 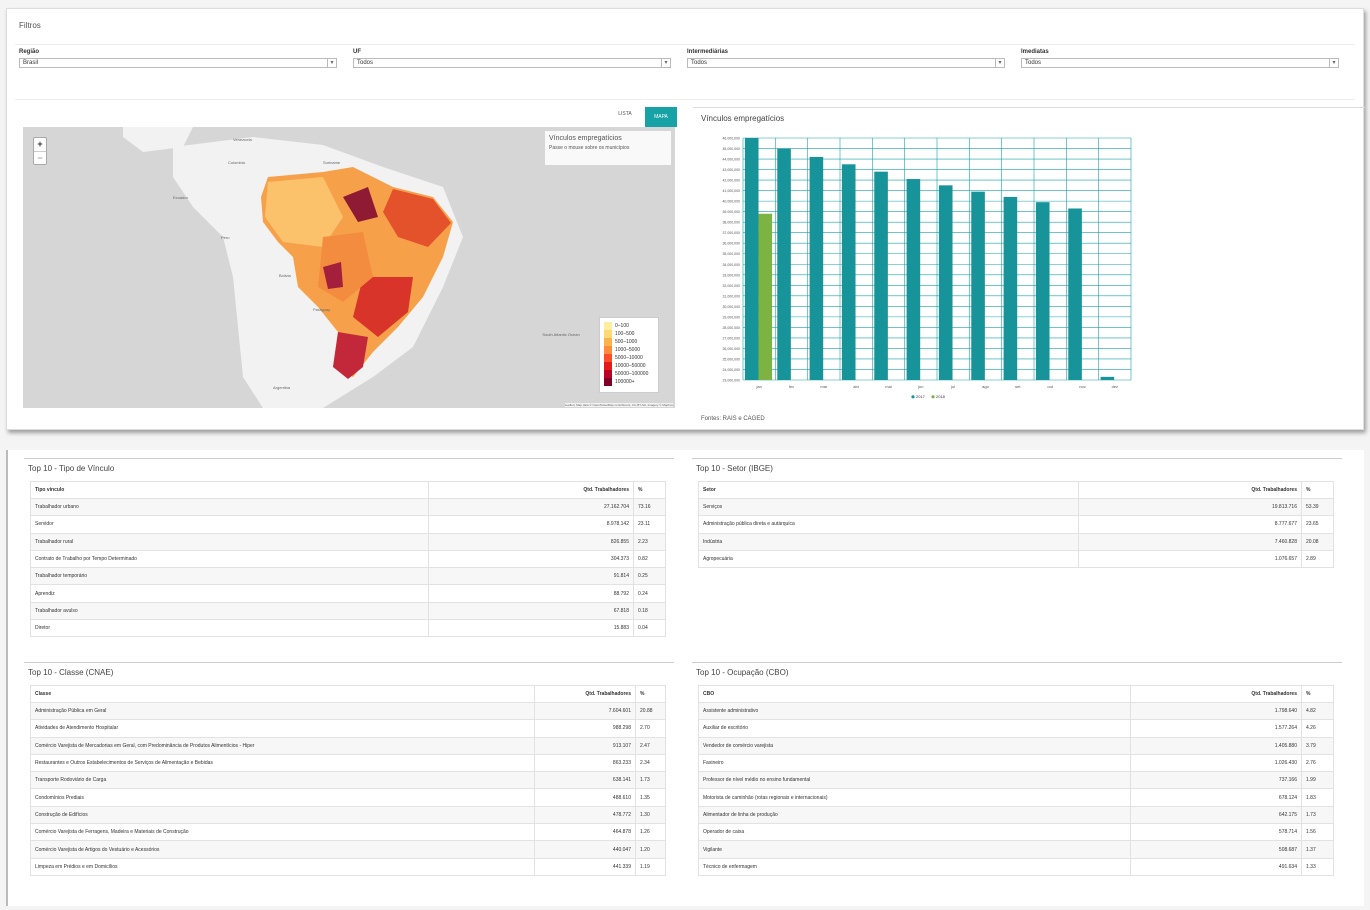 I want to click on y-tick-label: 43,000,000, so click(x=731, y=170).